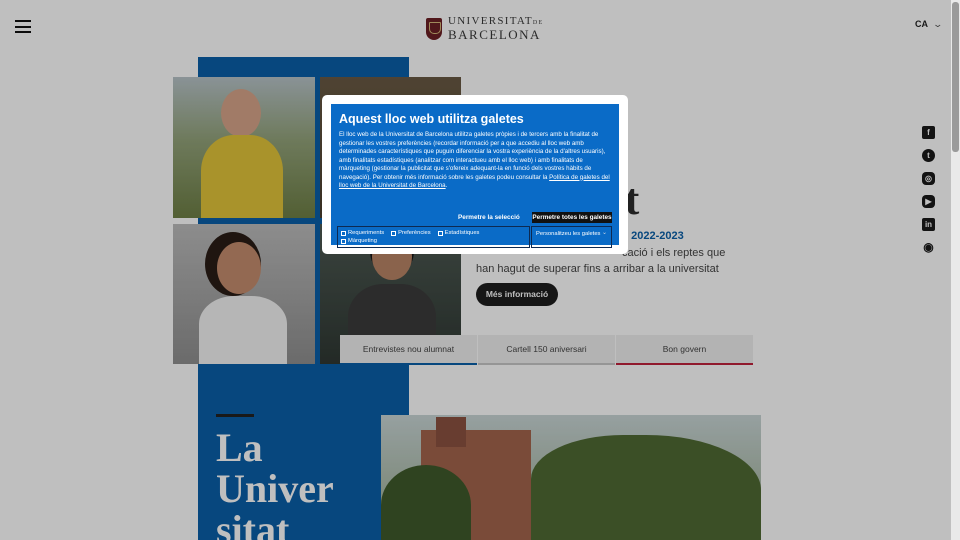  What do you see at coordinates (955, 77) in the screenshot?
I see `scrollbar-thumb` at bounding box center [955, 77].